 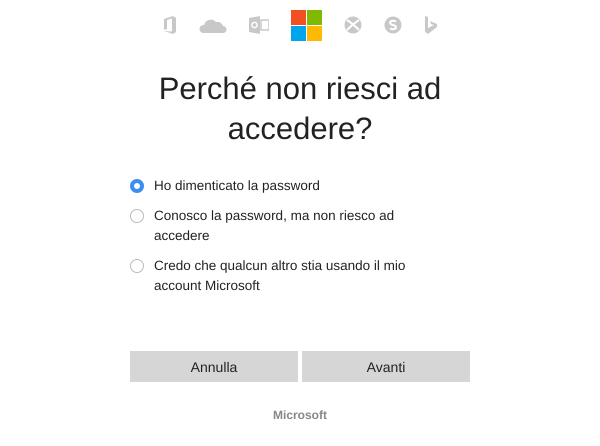 What do you see at coordinates (299, 226) in the screenshot?
I see `option-label: Conosco la password, ma non riesco ad accedere` at bounding box center [299, 226].